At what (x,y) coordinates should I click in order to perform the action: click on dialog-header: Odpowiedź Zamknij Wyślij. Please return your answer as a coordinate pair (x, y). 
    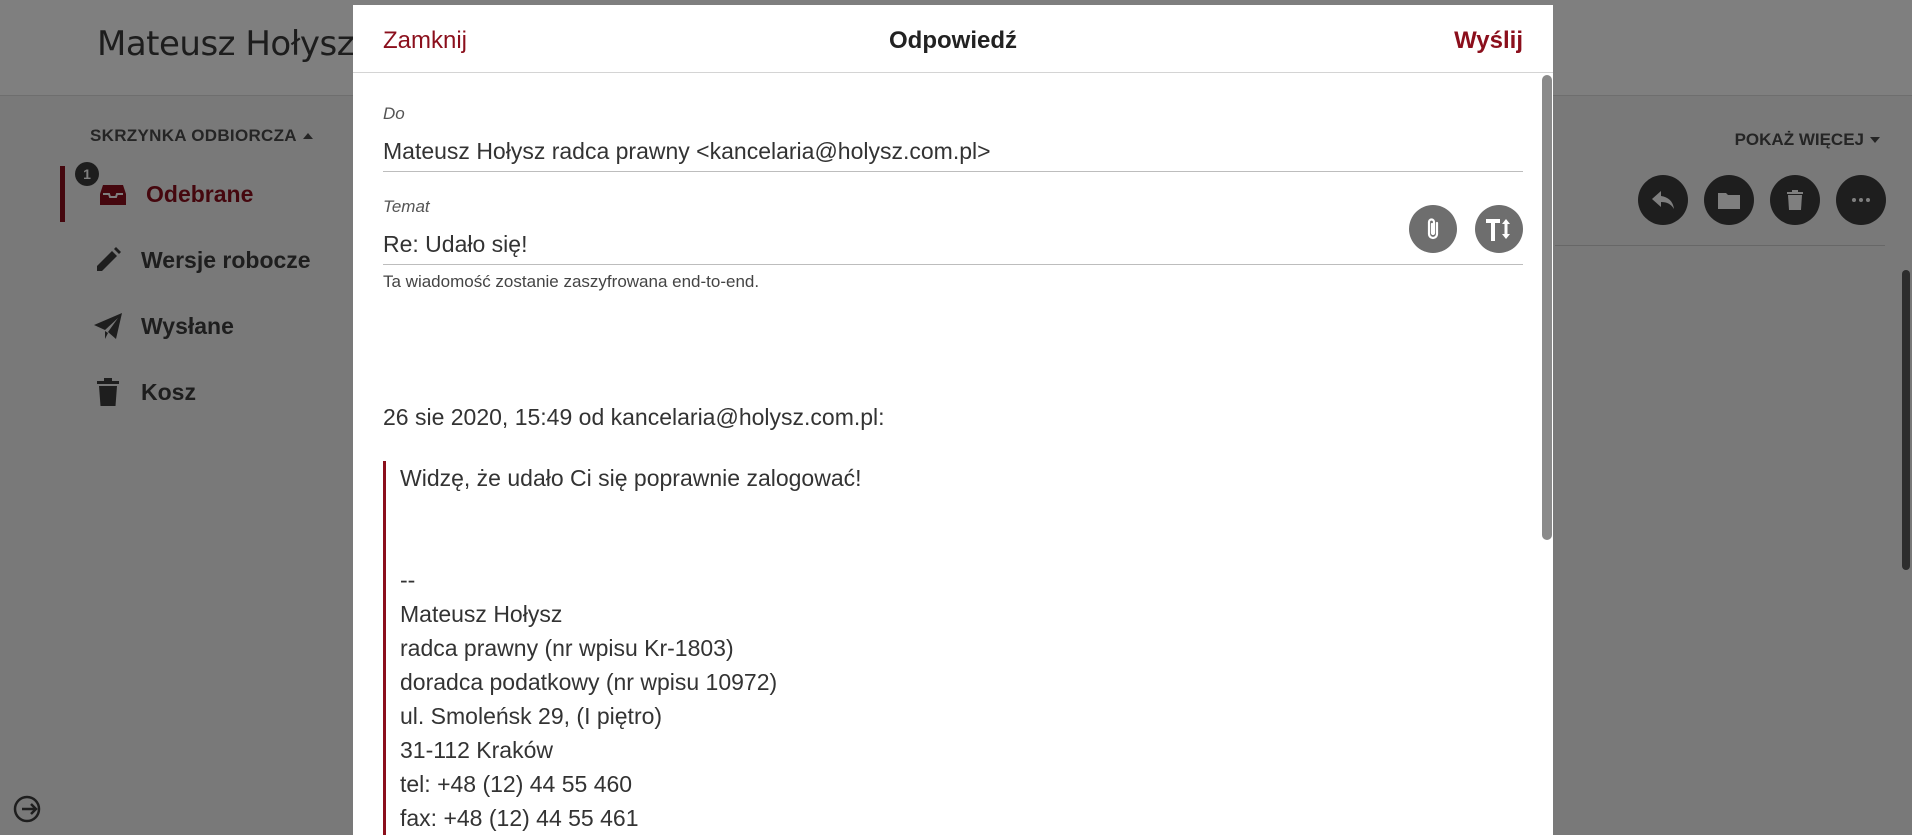
    Looking at the image, I should click on (953, 39).